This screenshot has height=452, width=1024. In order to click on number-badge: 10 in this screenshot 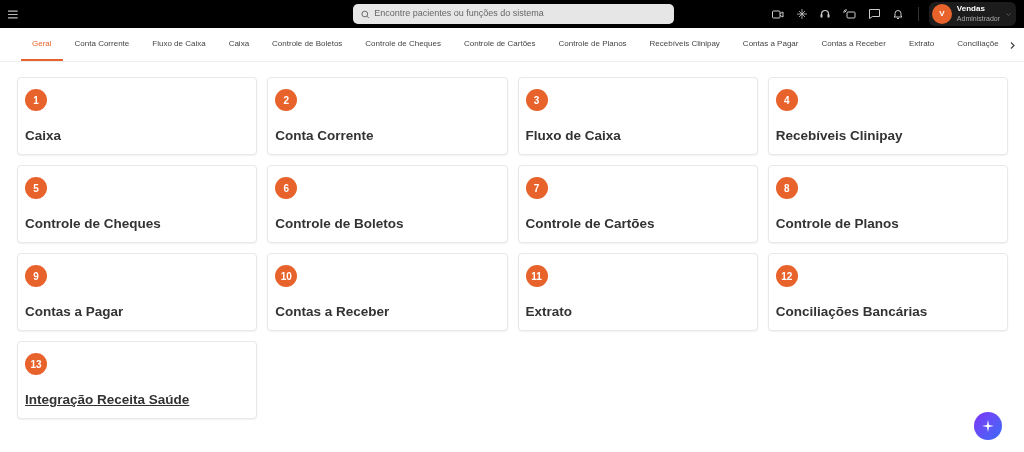, I will do `click(286, 276)`.